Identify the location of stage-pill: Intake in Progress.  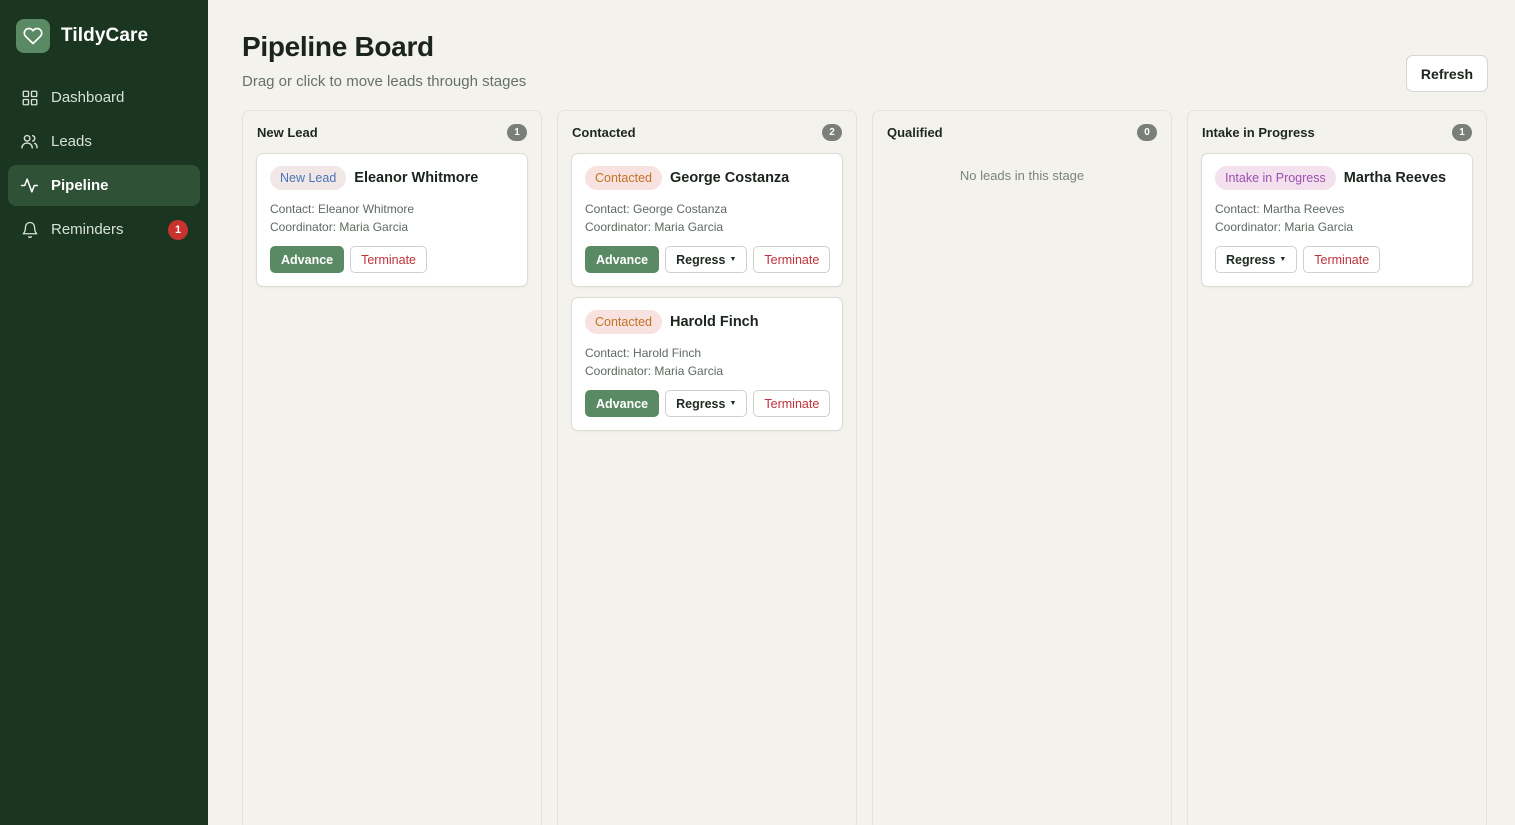
(1275, 178).